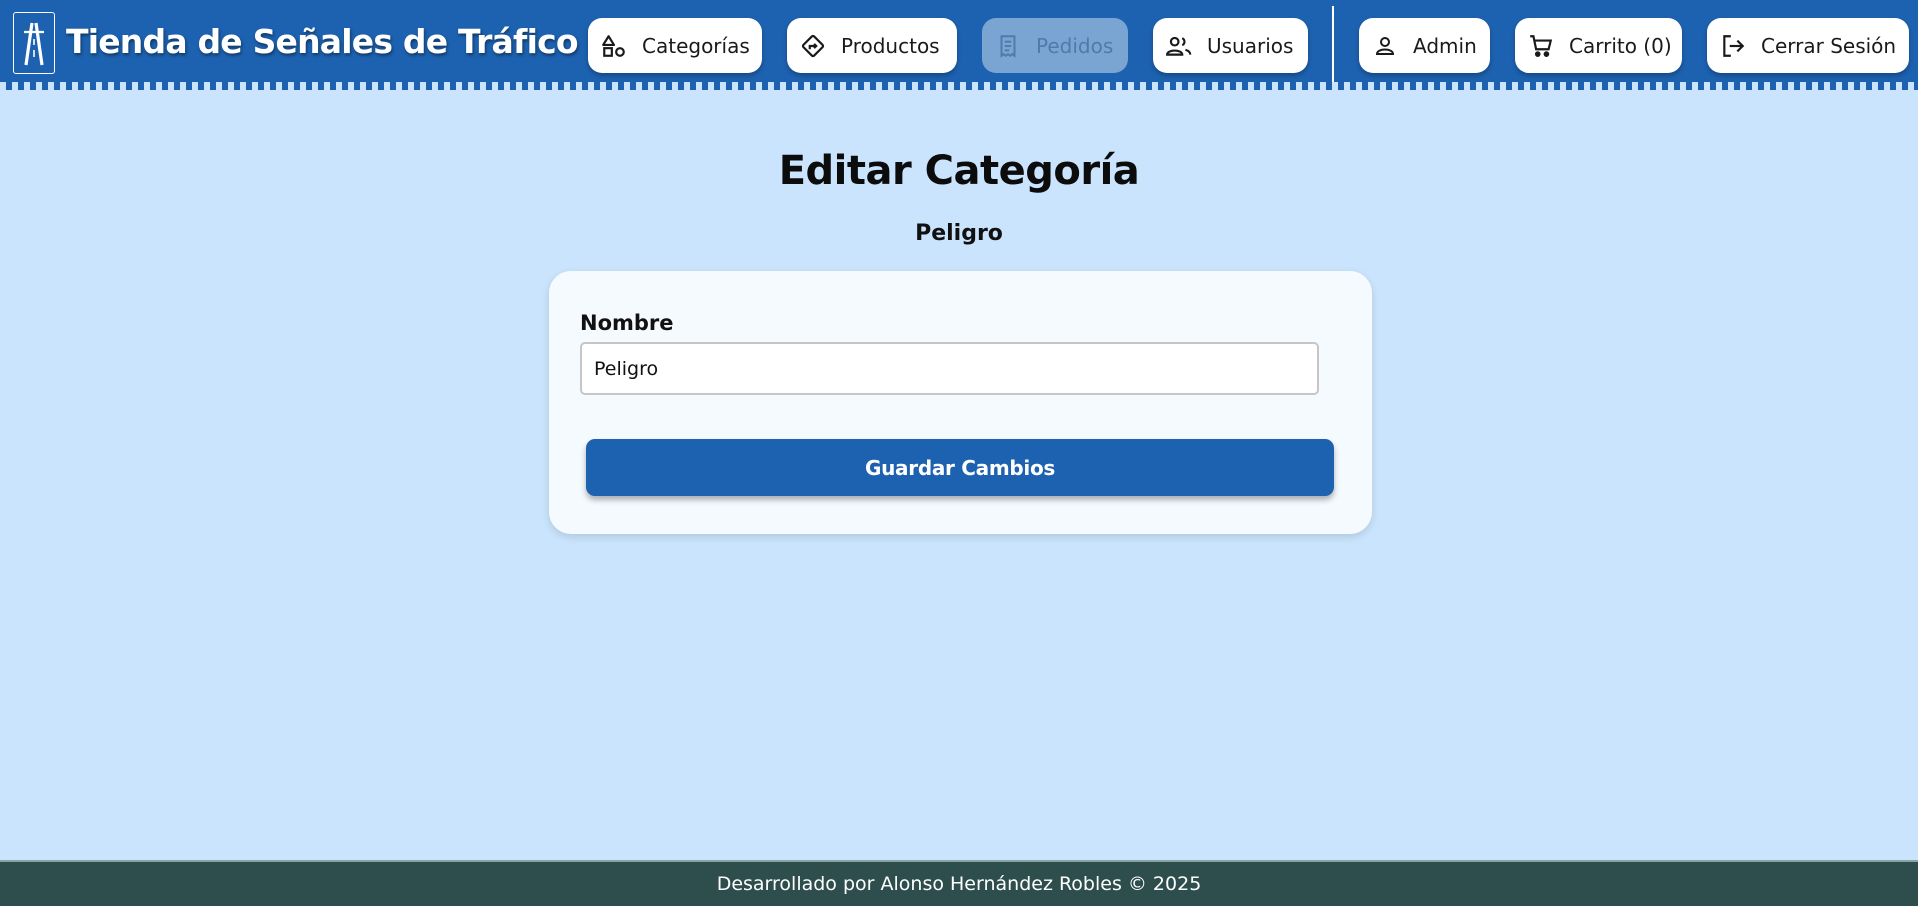  I want to click on nav-carrito-button: Carrito (0), so click(1598, 45).